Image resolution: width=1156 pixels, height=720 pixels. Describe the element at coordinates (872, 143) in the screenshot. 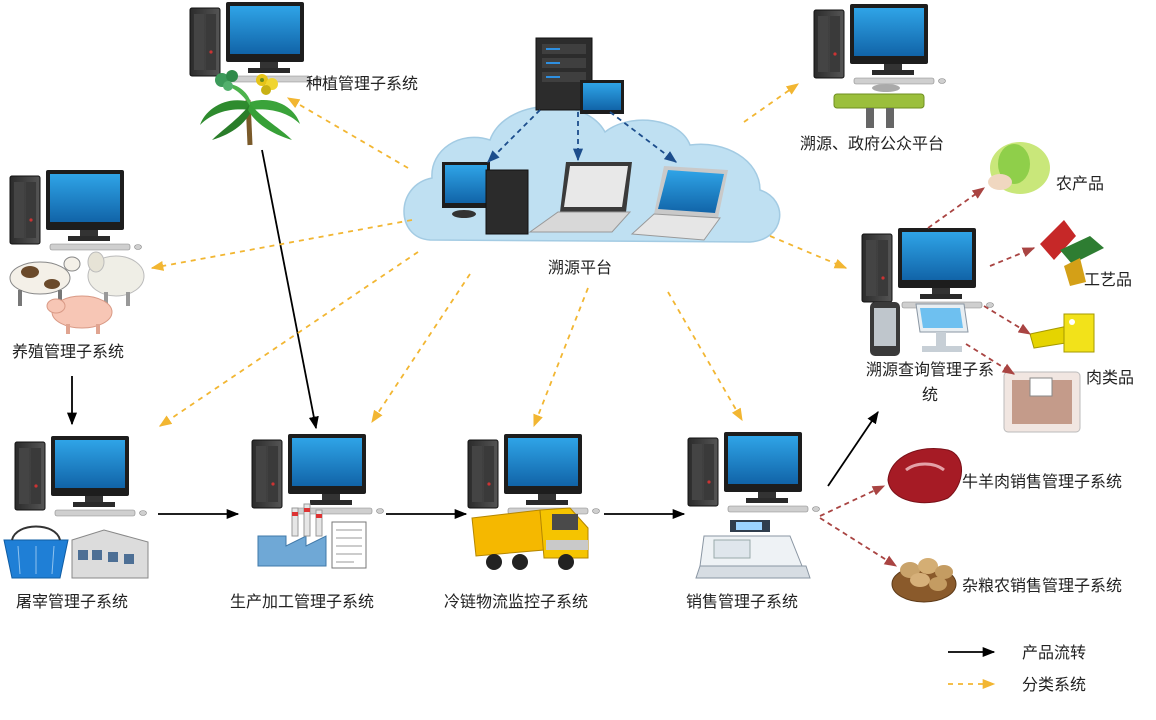

I see `gov-label: 溯源、政府公众平台` at that location.